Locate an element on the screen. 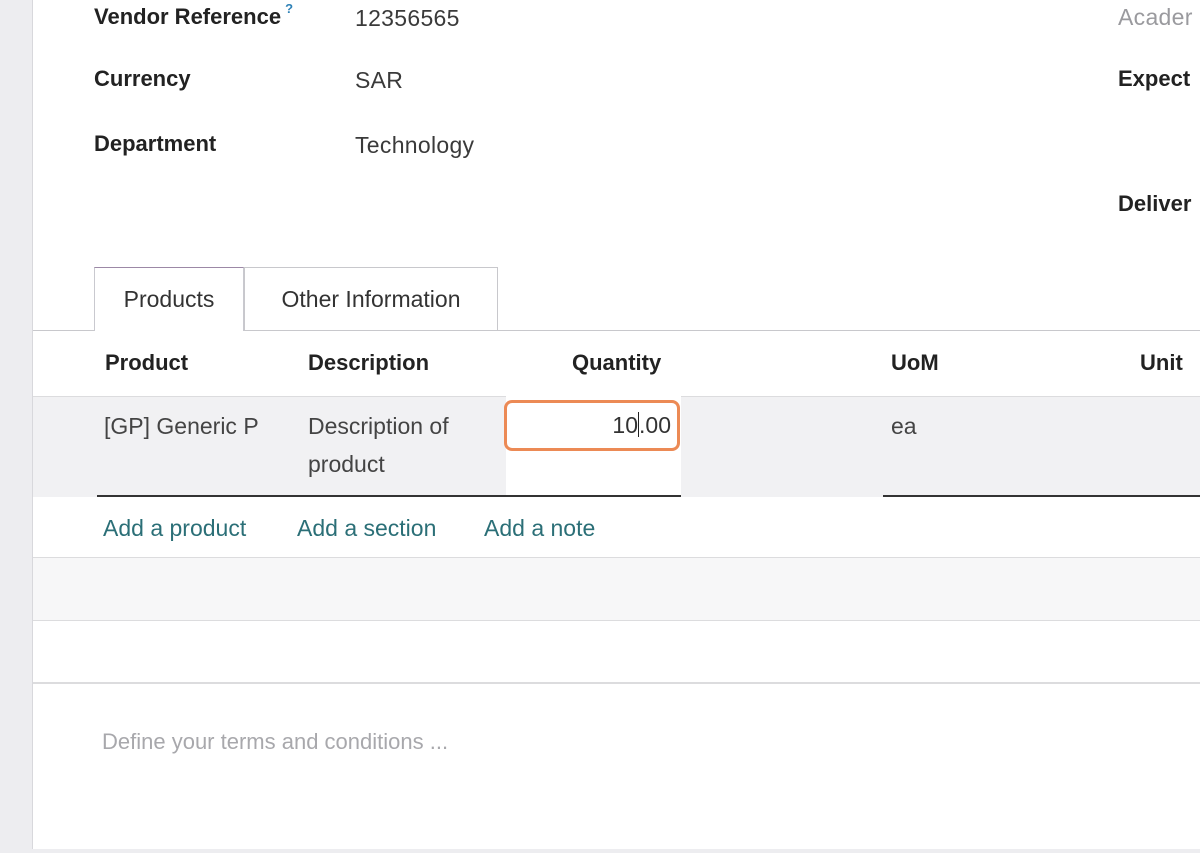 The image size is (1200, 853). department-value: Technology is located at coordinates (414, 145).